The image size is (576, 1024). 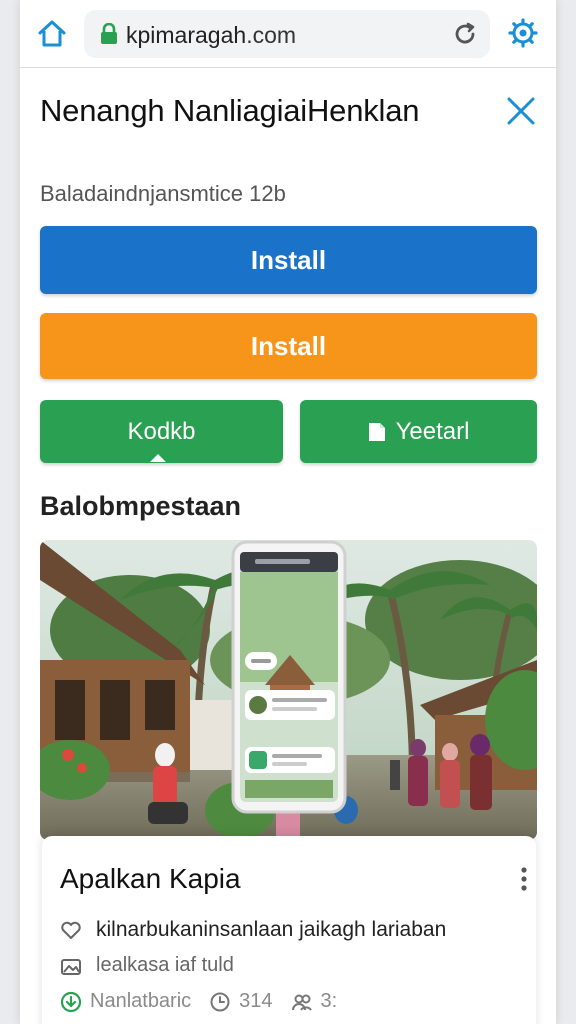 I want to click on url-domain: kpimaragah, so click(x=186, y=35).